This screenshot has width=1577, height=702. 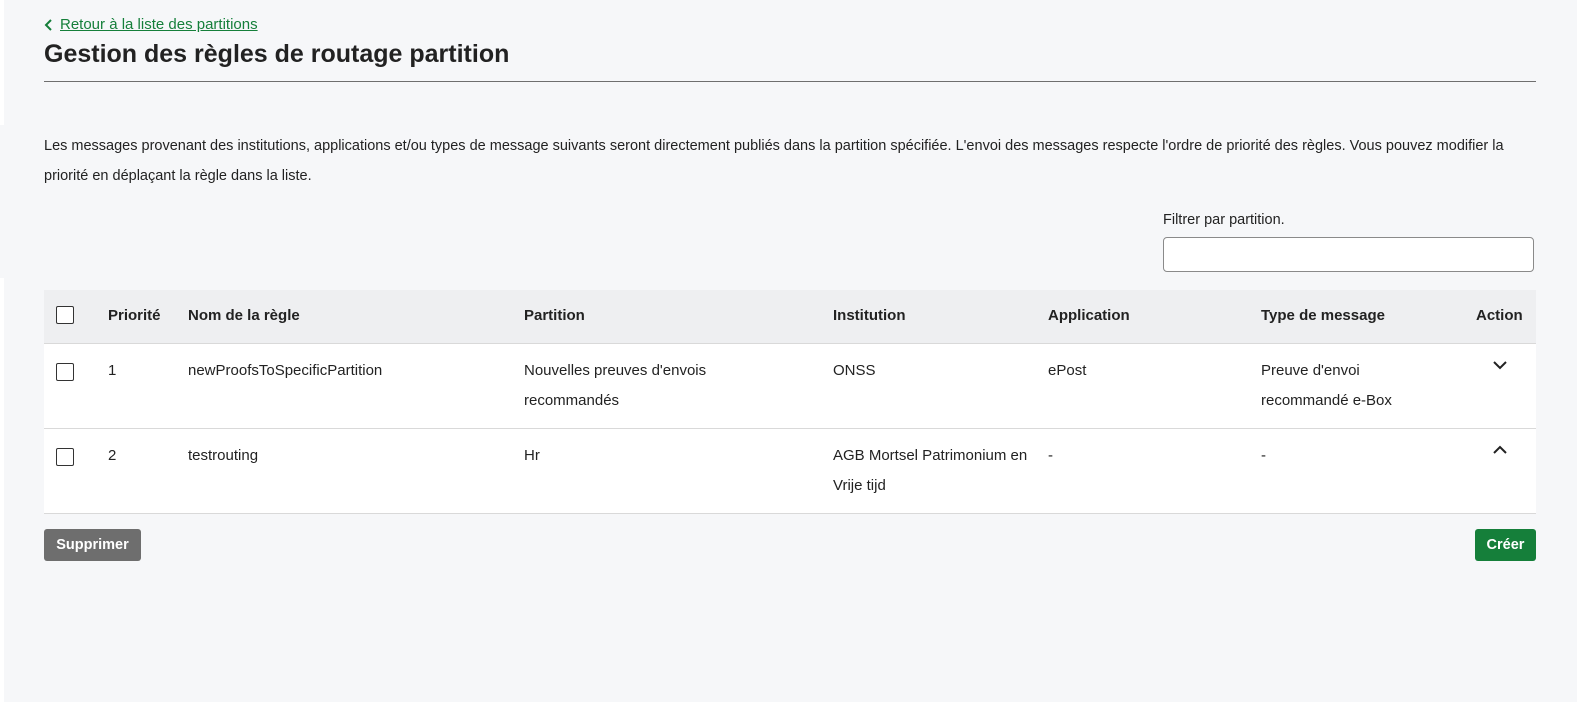 What do you see at coordinates (277, 54) in the screenshot?
I see `page-title: Gestion des règles de routage partition` at bounding box center [277, 54].